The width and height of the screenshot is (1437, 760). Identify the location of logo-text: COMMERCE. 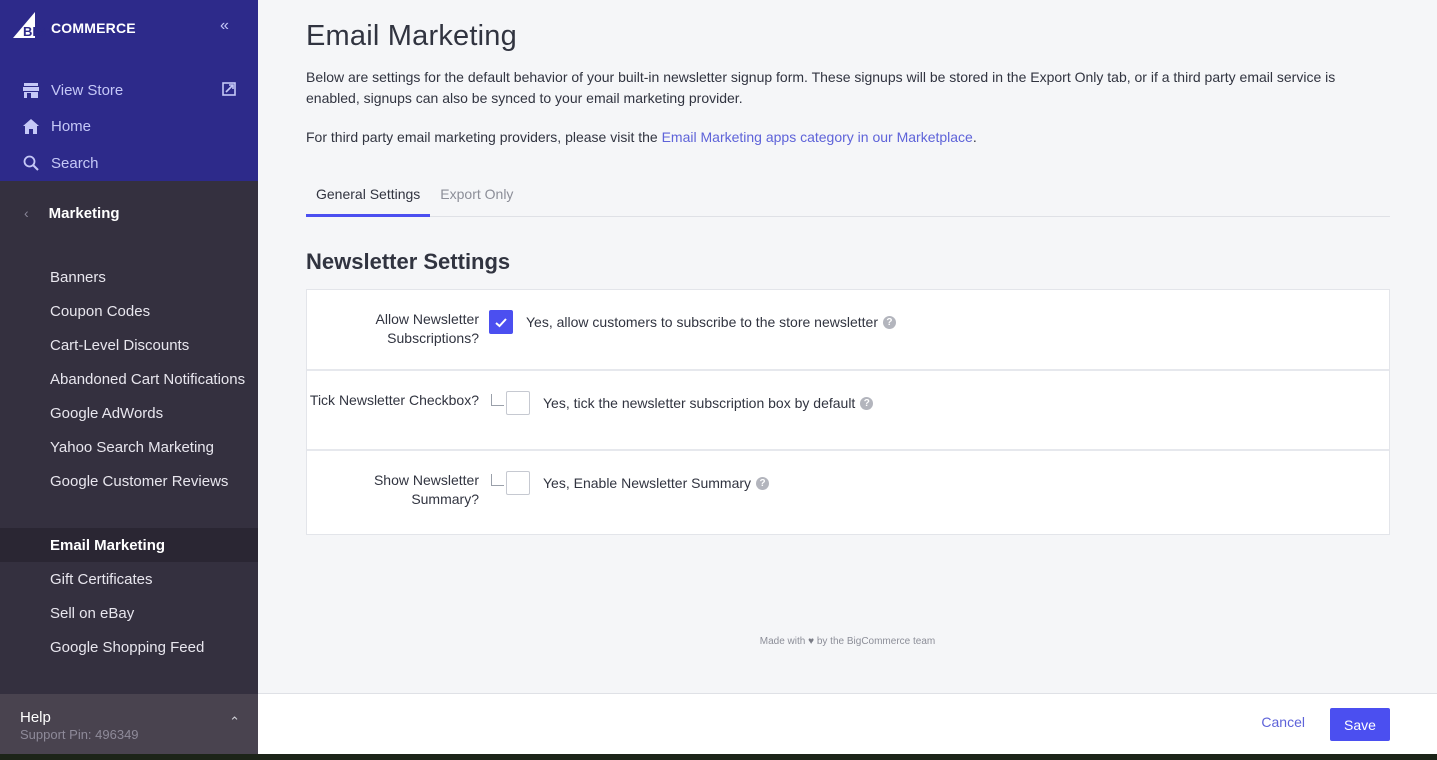
(93, 28).